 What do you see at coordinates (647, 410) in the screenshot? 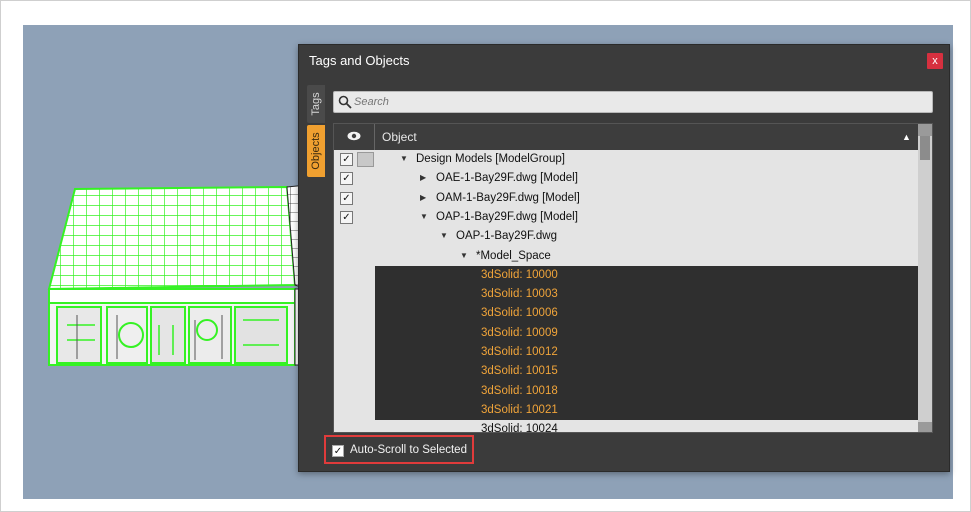
I see `tree-row: 3dSolid: 10021` at bounding box center [647, 410].